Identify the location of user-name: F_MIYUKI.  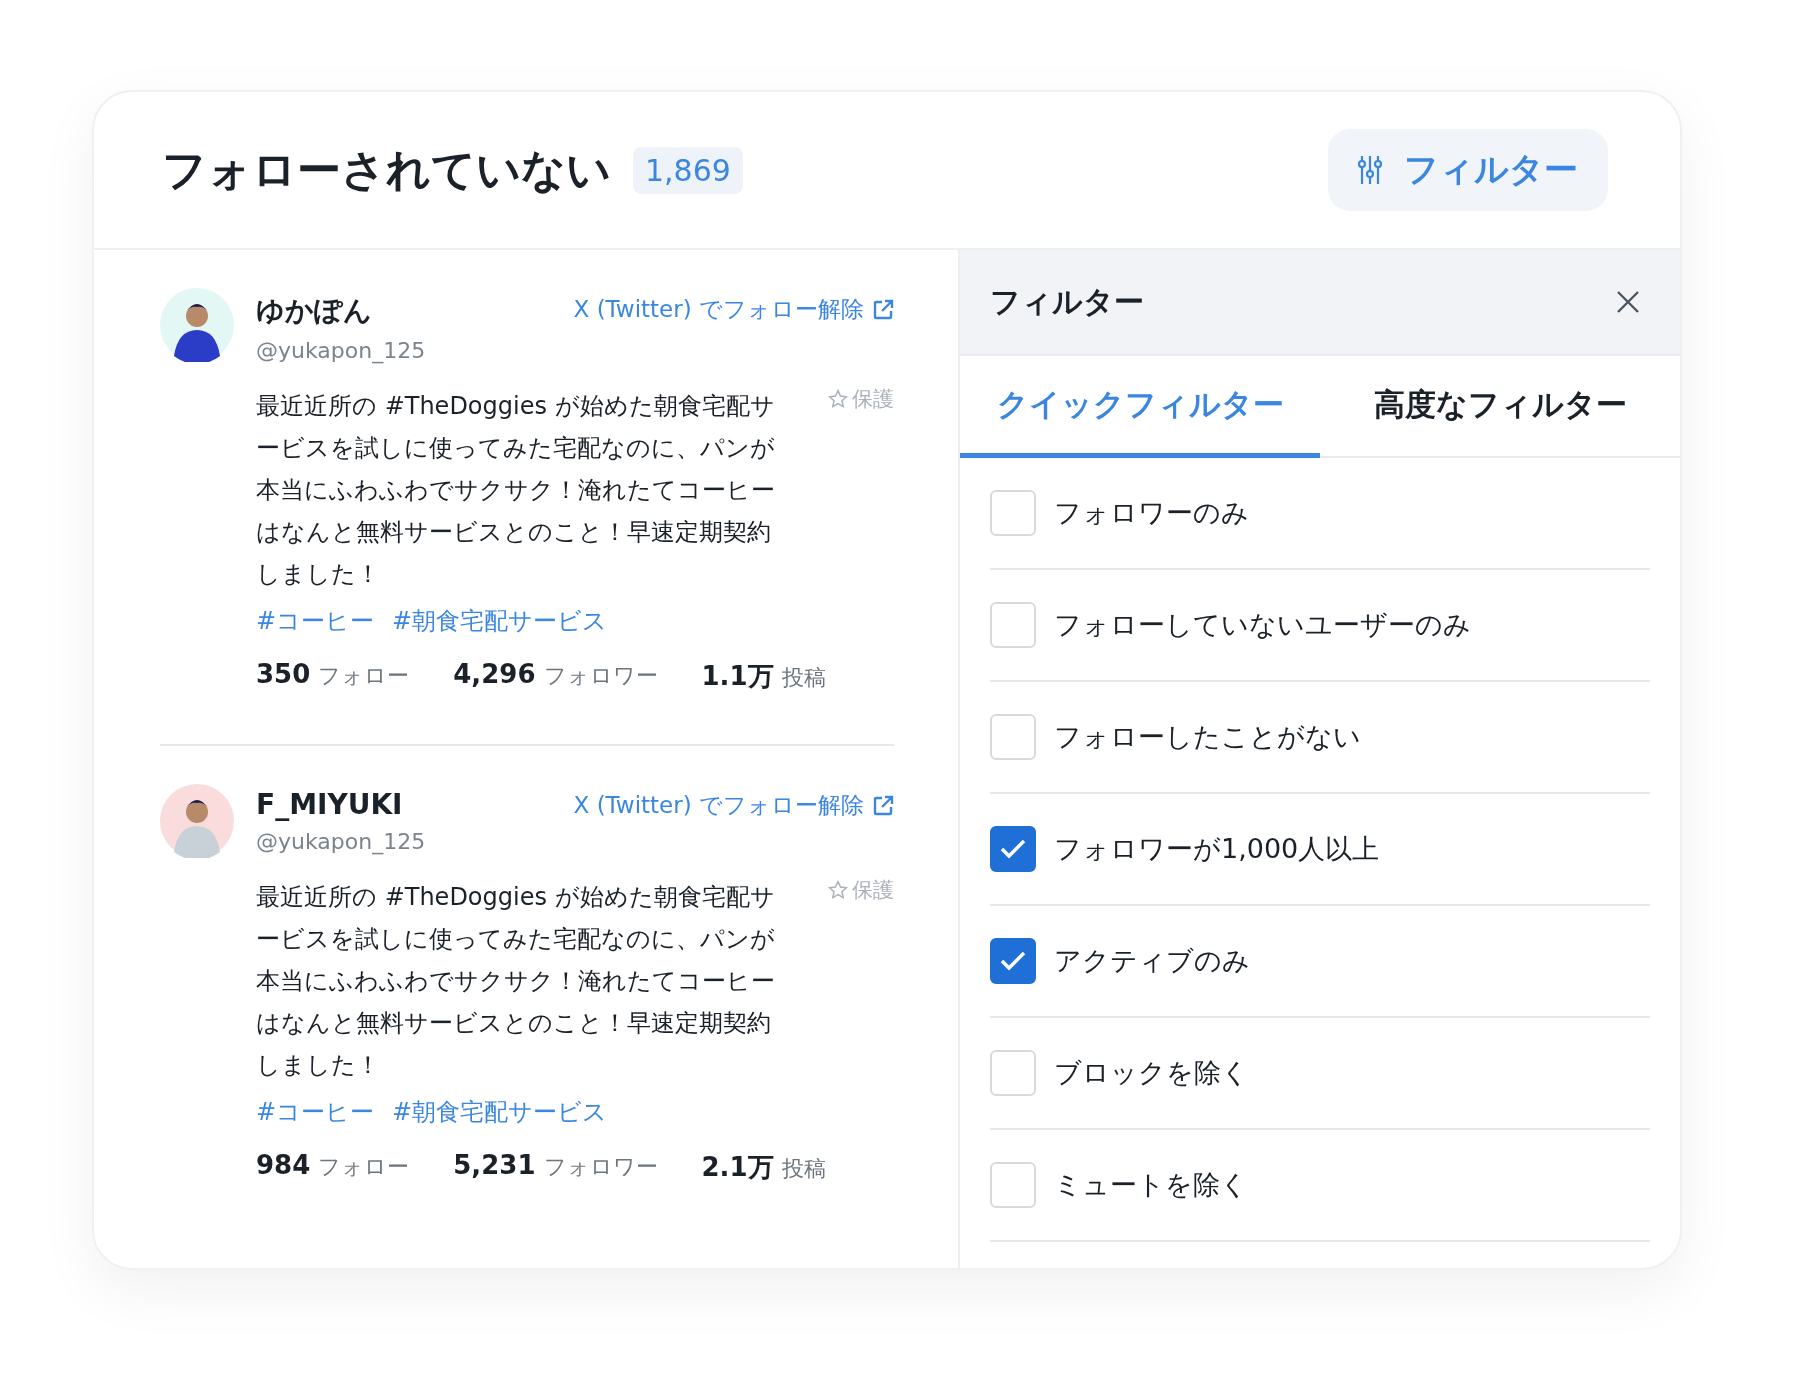
(330, 804).